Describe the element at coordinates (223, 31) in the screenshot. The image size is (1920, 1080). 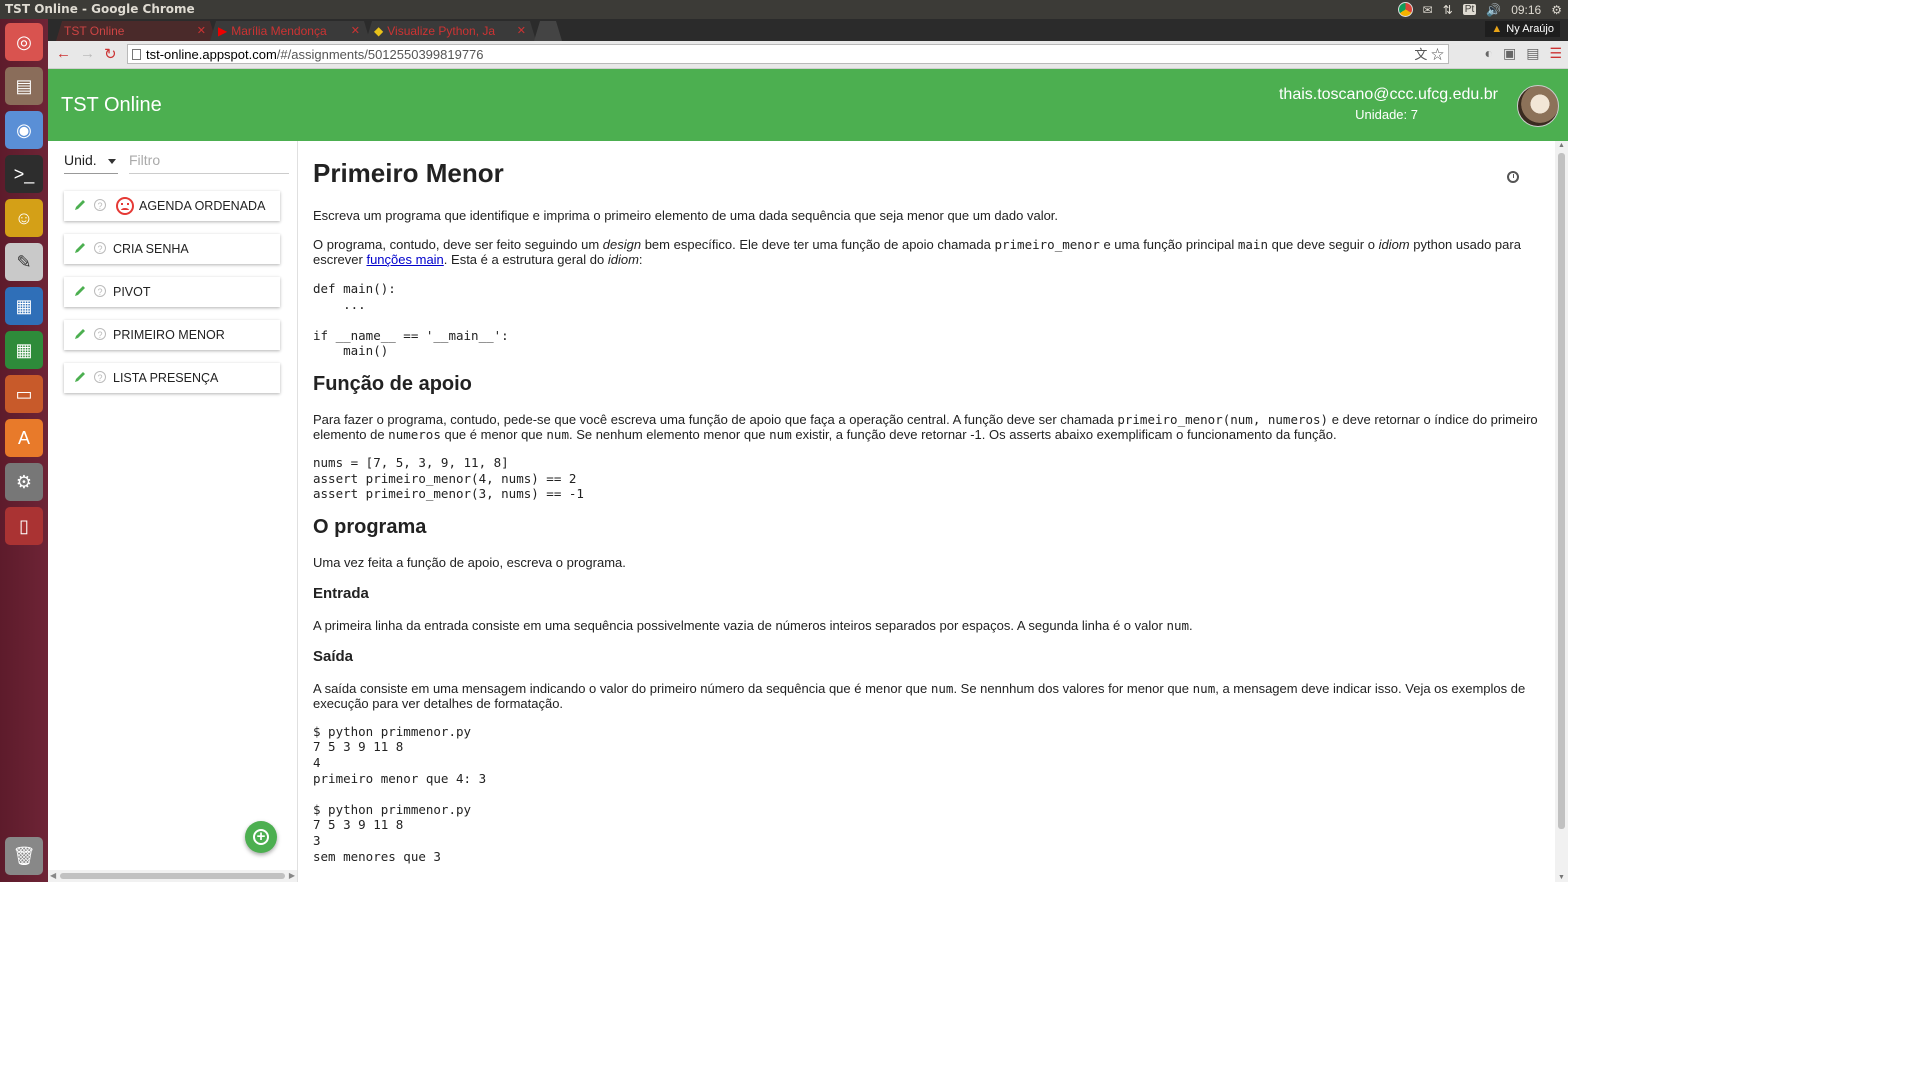
I see `youtube-icon: ▶` at that location.